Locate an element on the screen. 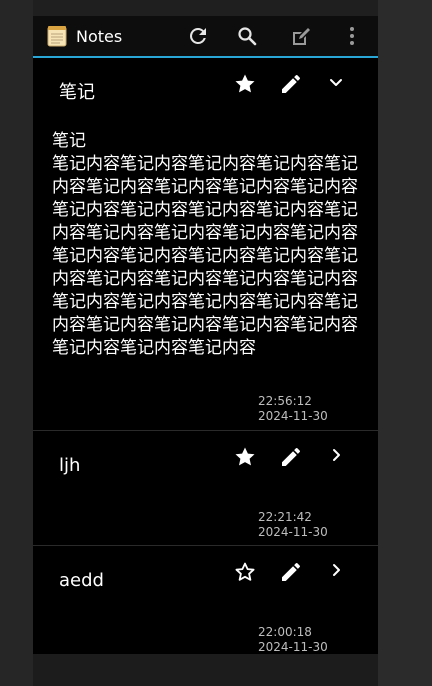 This screenshot has width=432, height=686. status-bar is located at coordinates (205, 8).